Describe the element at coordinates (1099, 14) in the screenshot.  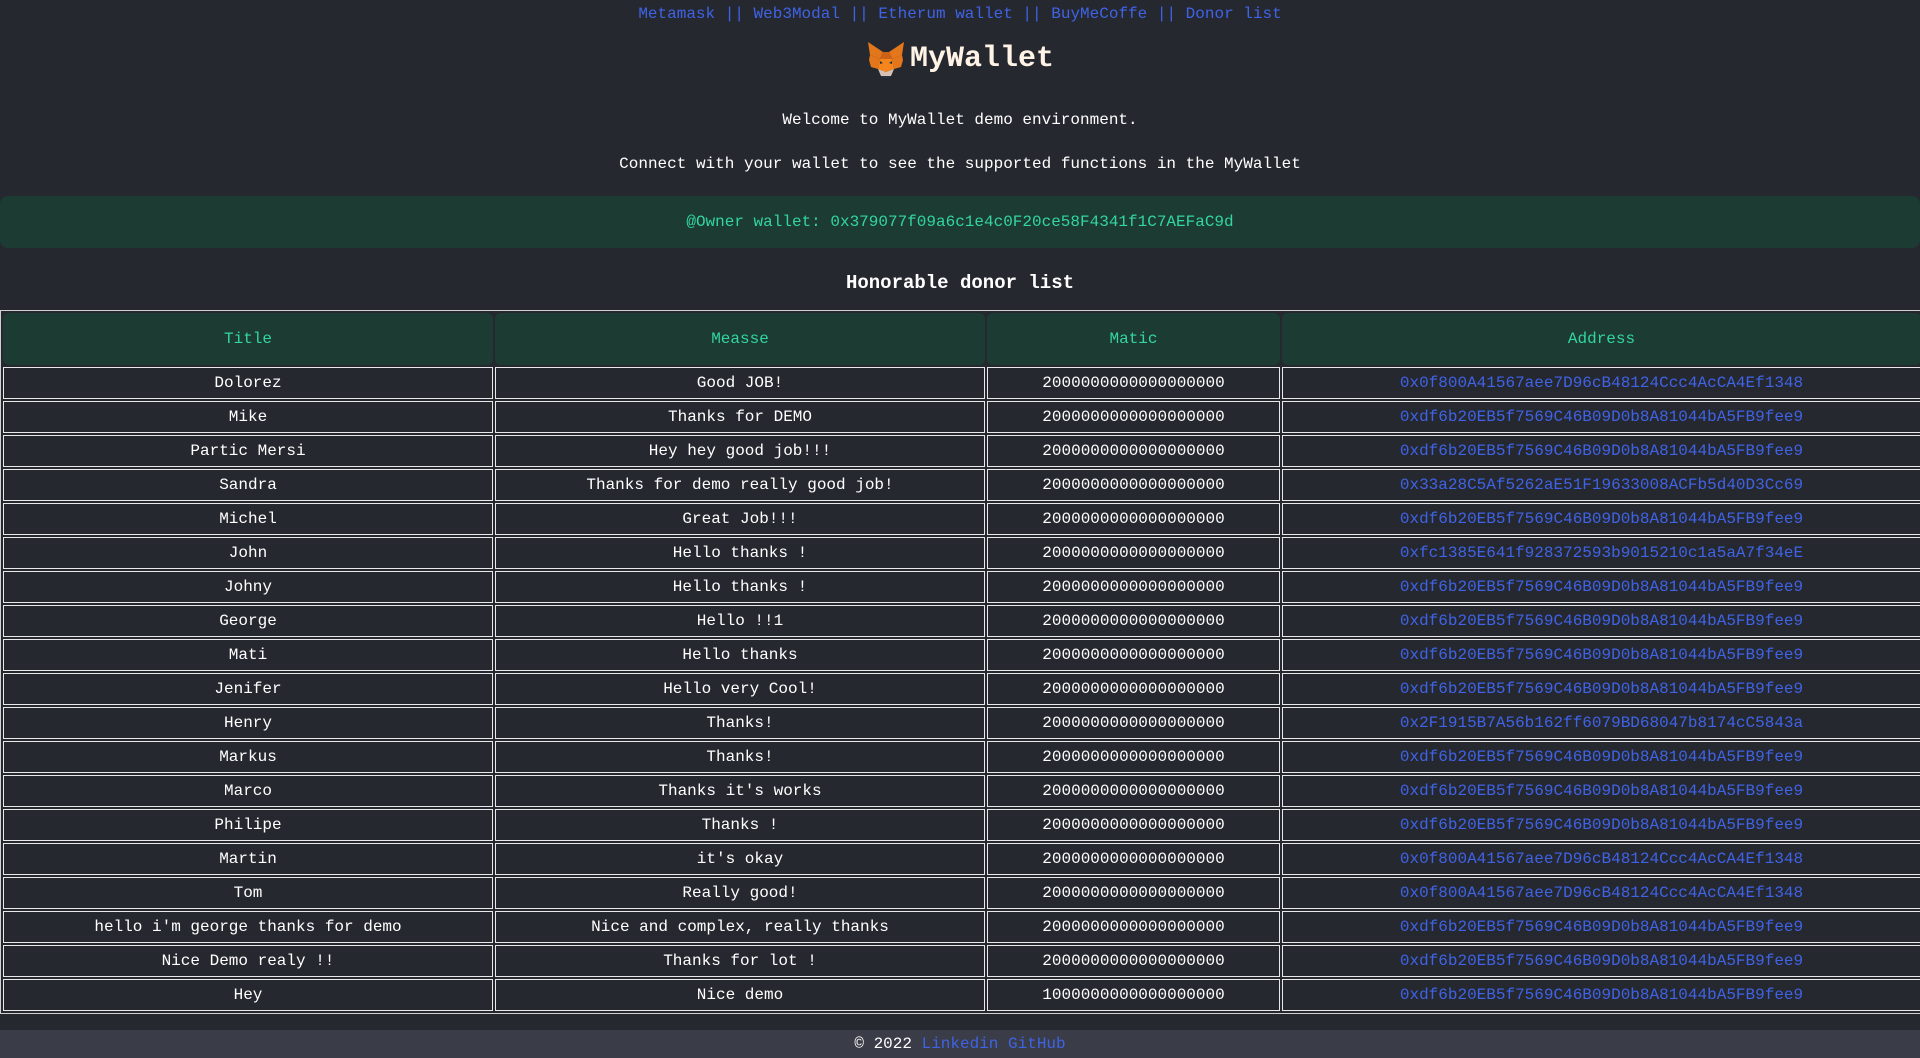
I see `nav-link-buymecoffe: BuyMeCoffe` at that location.